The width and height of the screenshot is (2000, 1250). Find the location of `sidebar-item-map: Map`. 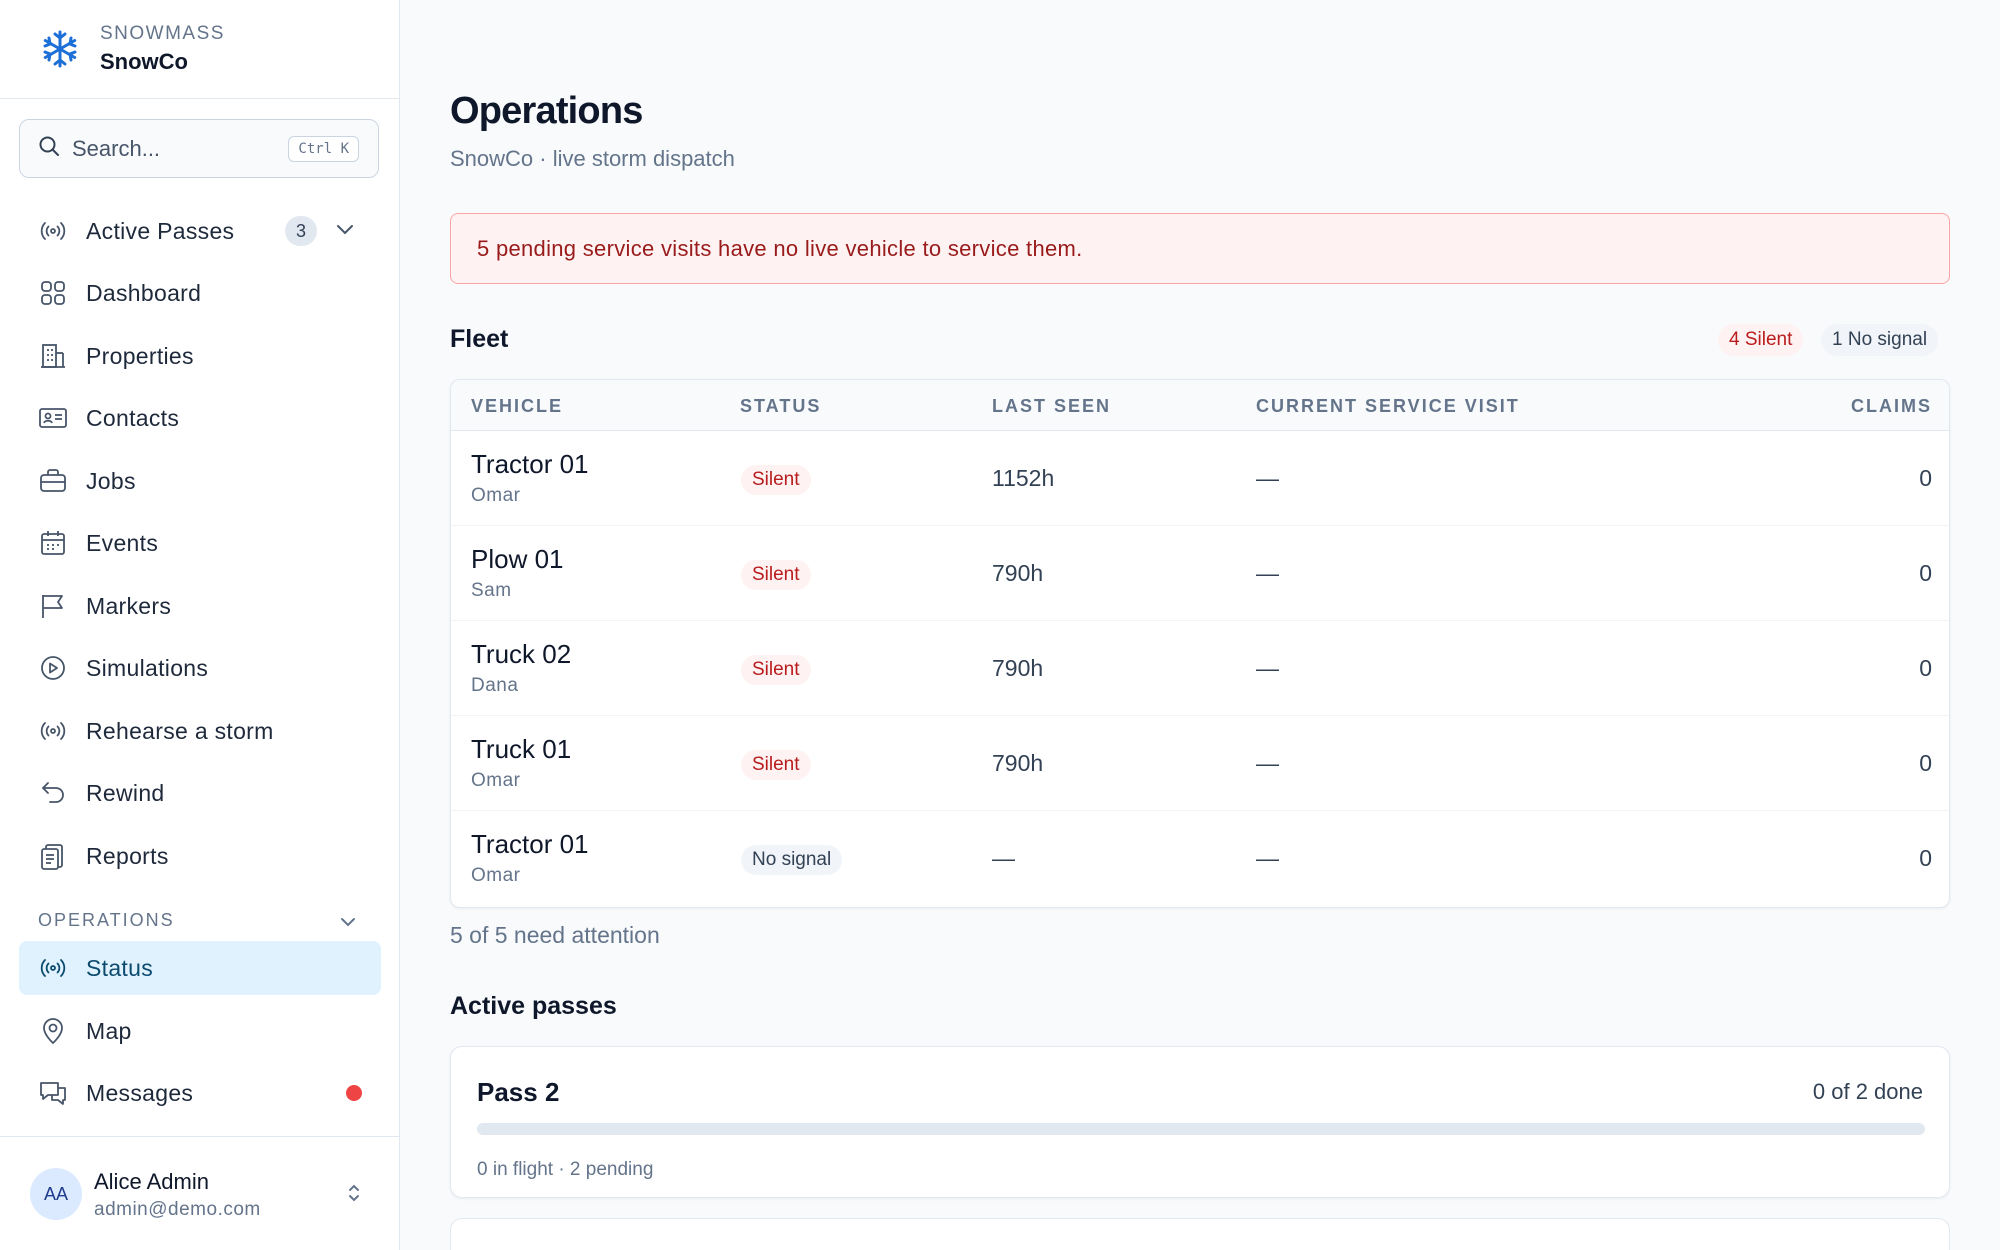

sidebar-item-map: Map is located at coordinates (200, 1031).